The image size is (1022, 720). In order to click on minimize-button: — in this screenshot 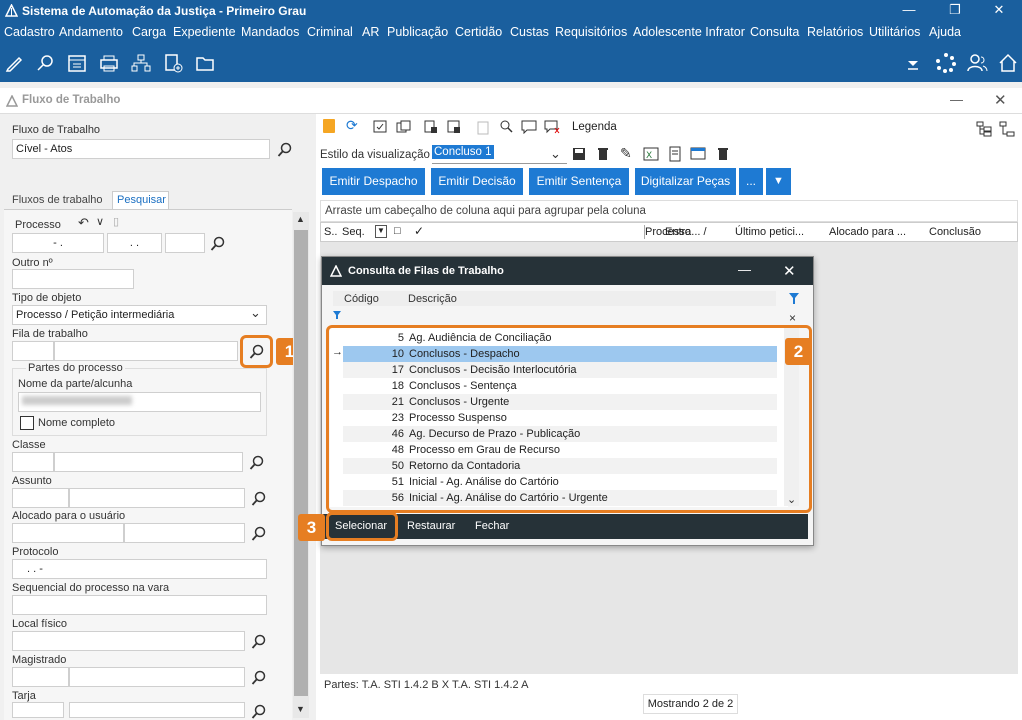, I will do `click(909, 11)`.